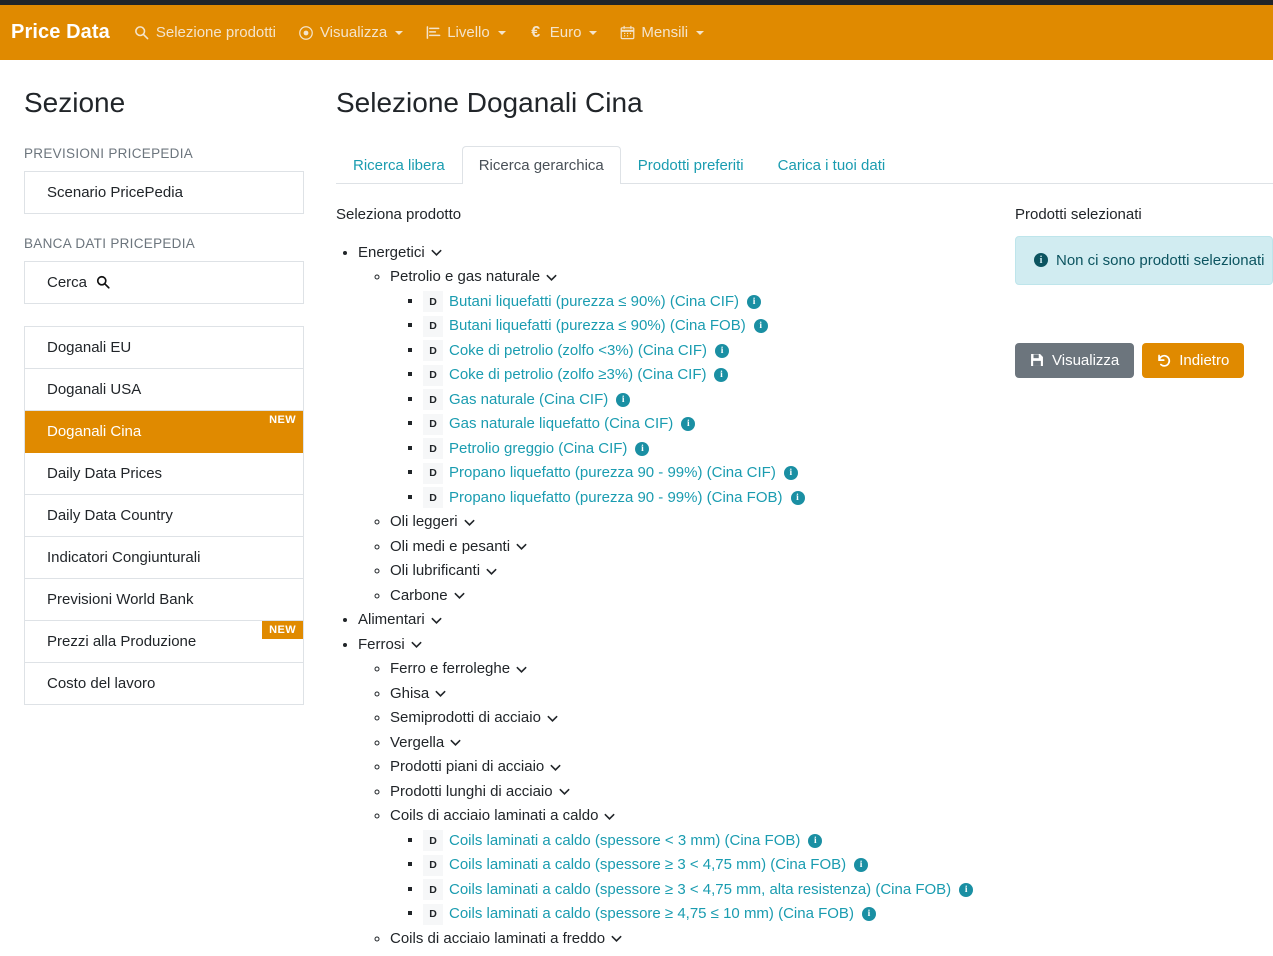 This screenshot has height=956, width=1273. I want to click on nav-item-selezione-prodotti: Selezione prodotti, so click(205, 32).